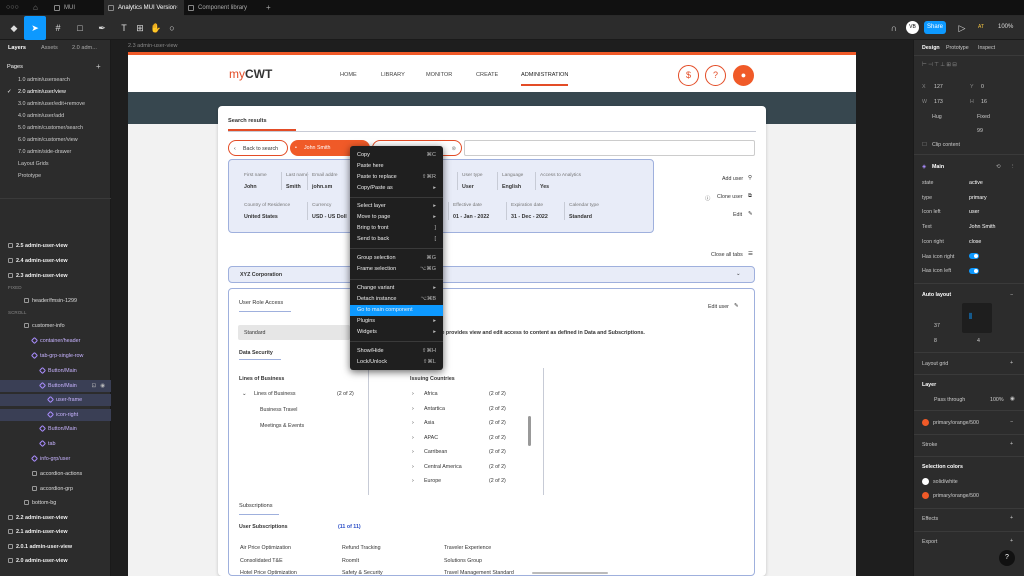  Describe the element at coordinates (545, 79) in the screenshot. I see `nav-administration: ADMINISTRATION` at that location.